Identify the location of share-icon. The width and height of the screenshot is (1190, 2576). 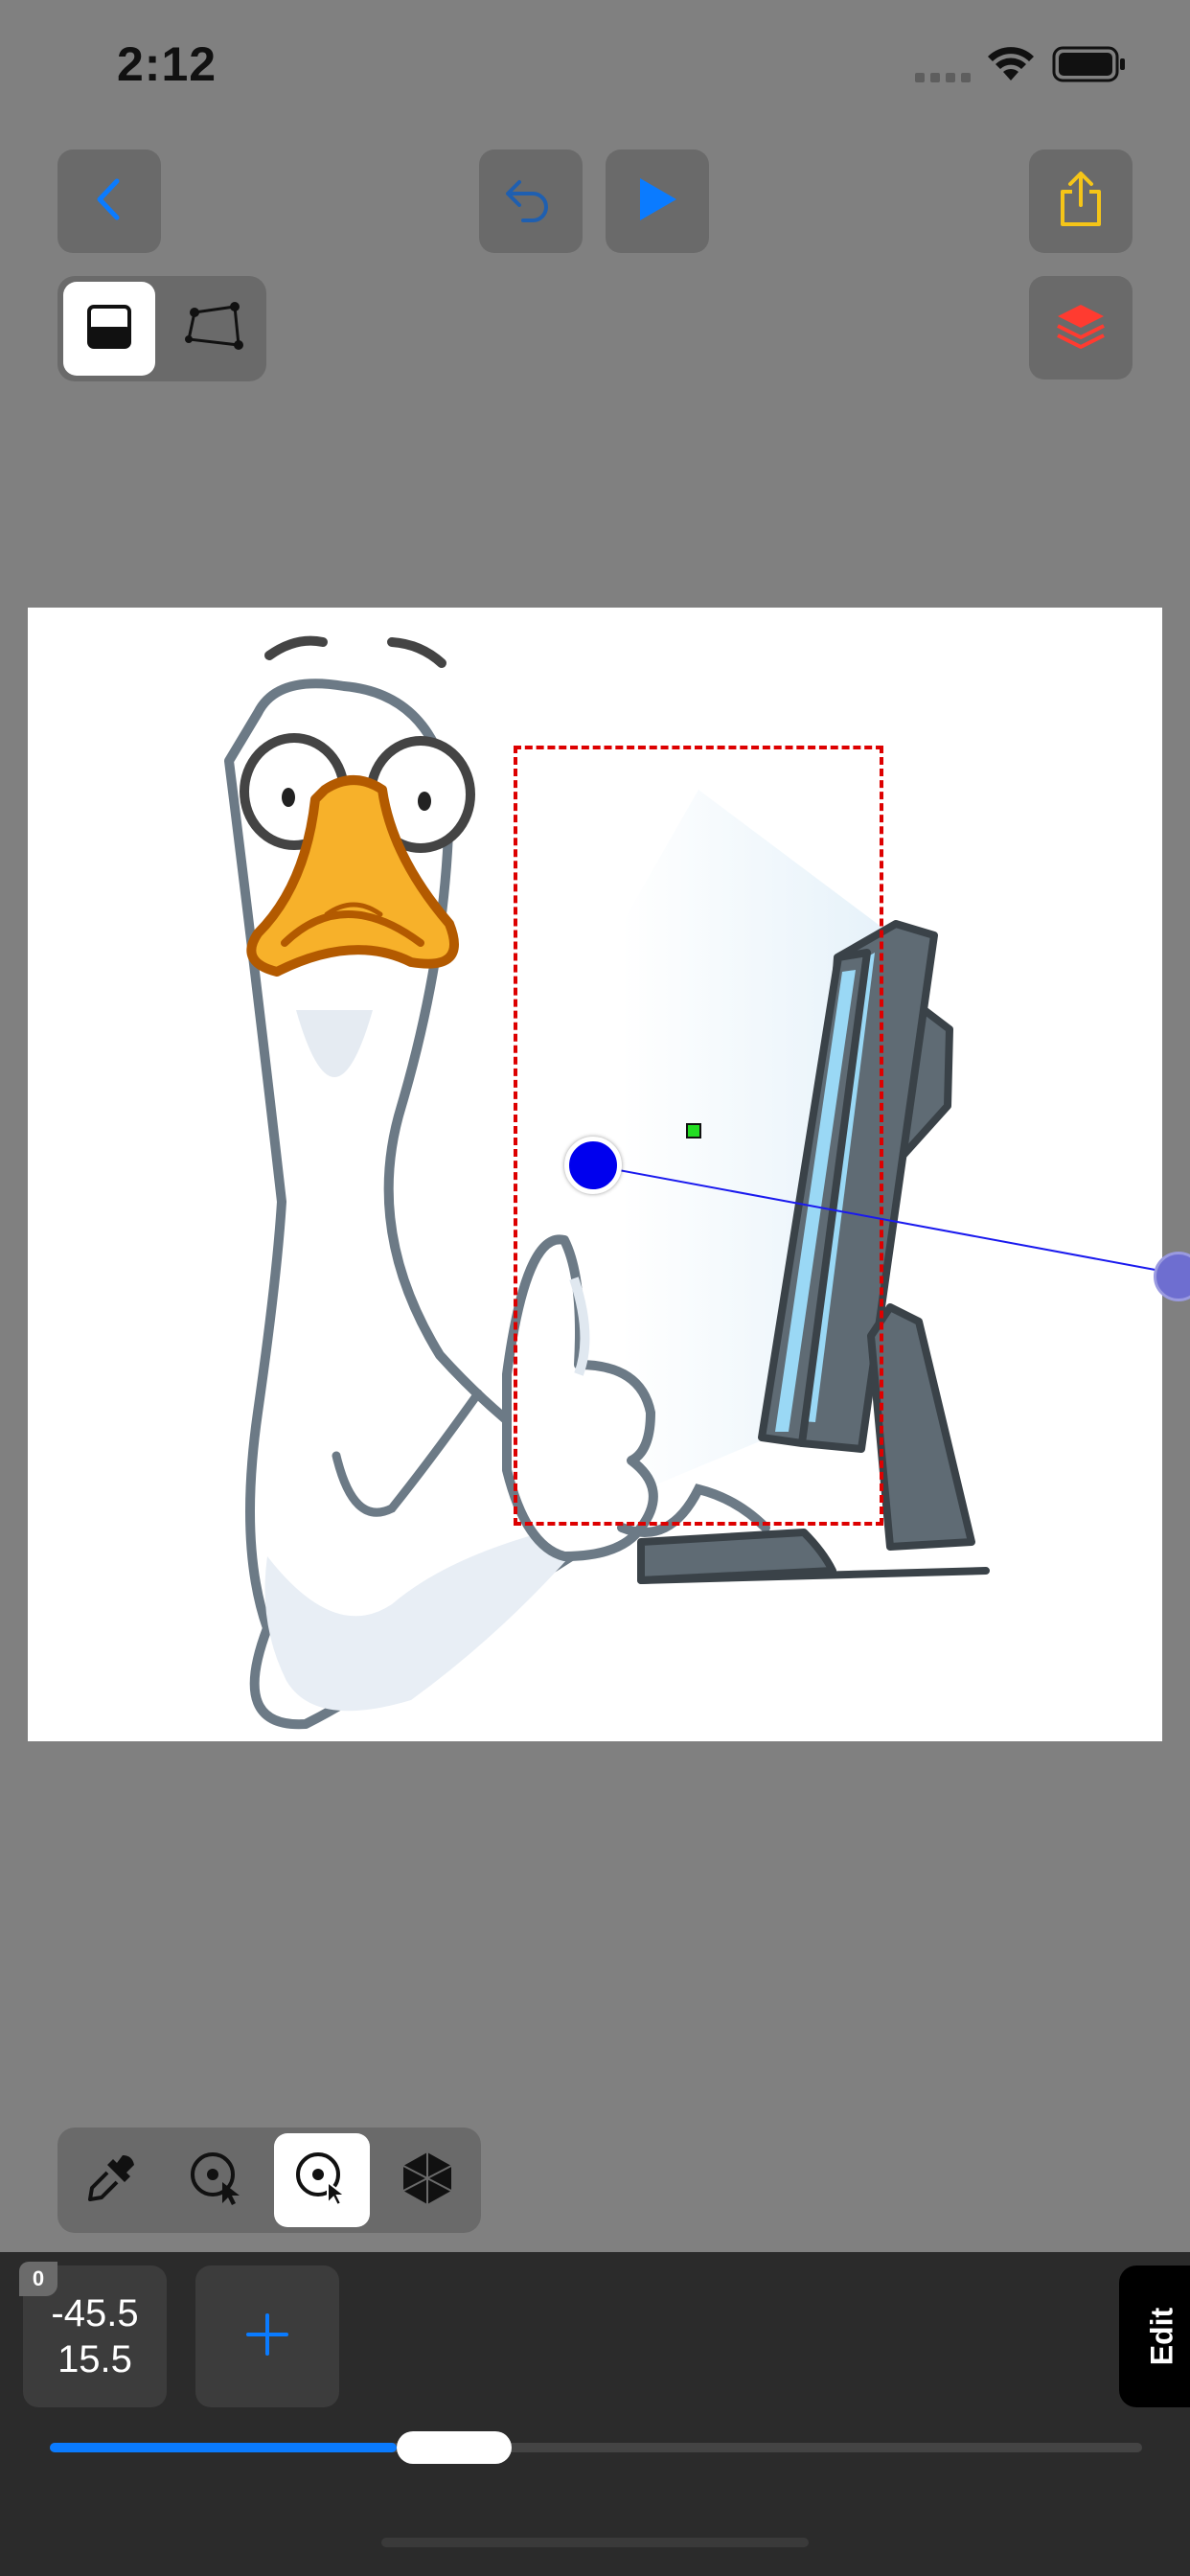
(1081, 202).